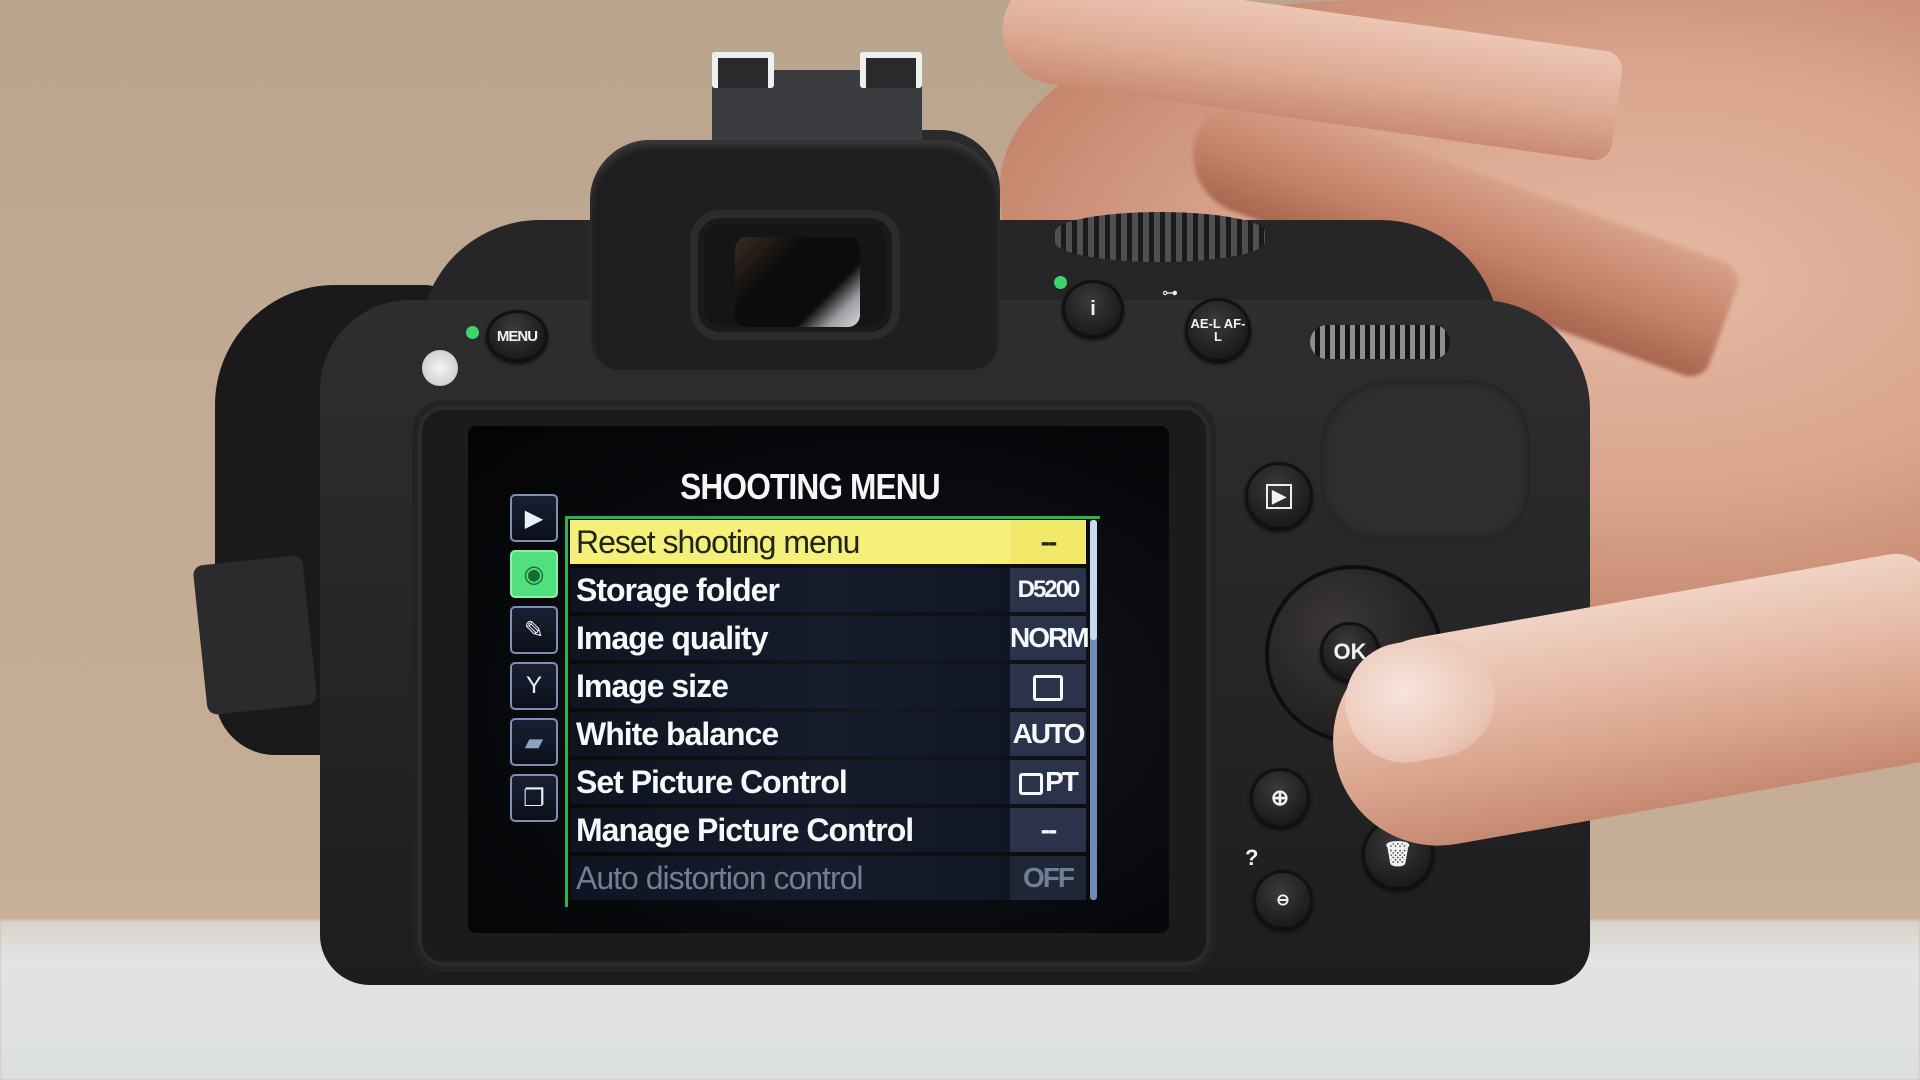  I want to click on menu-title: SHOOTING MENU, so click(810, 486).